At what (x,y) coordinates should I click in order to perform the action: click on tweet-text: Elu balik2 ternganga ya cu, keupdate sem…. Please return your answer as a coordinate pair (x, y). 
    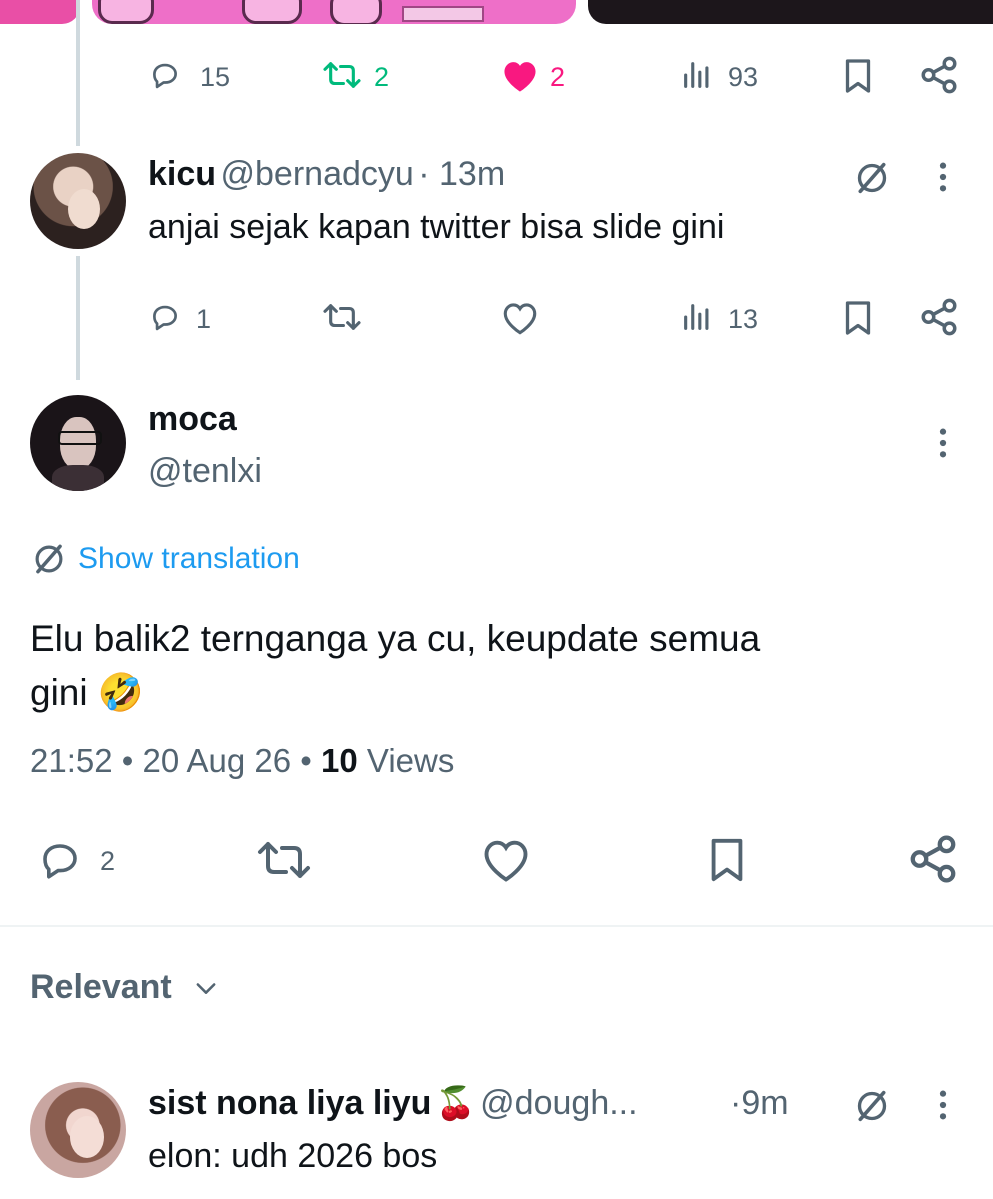
    Looking at the image, I should click on (500, 666).